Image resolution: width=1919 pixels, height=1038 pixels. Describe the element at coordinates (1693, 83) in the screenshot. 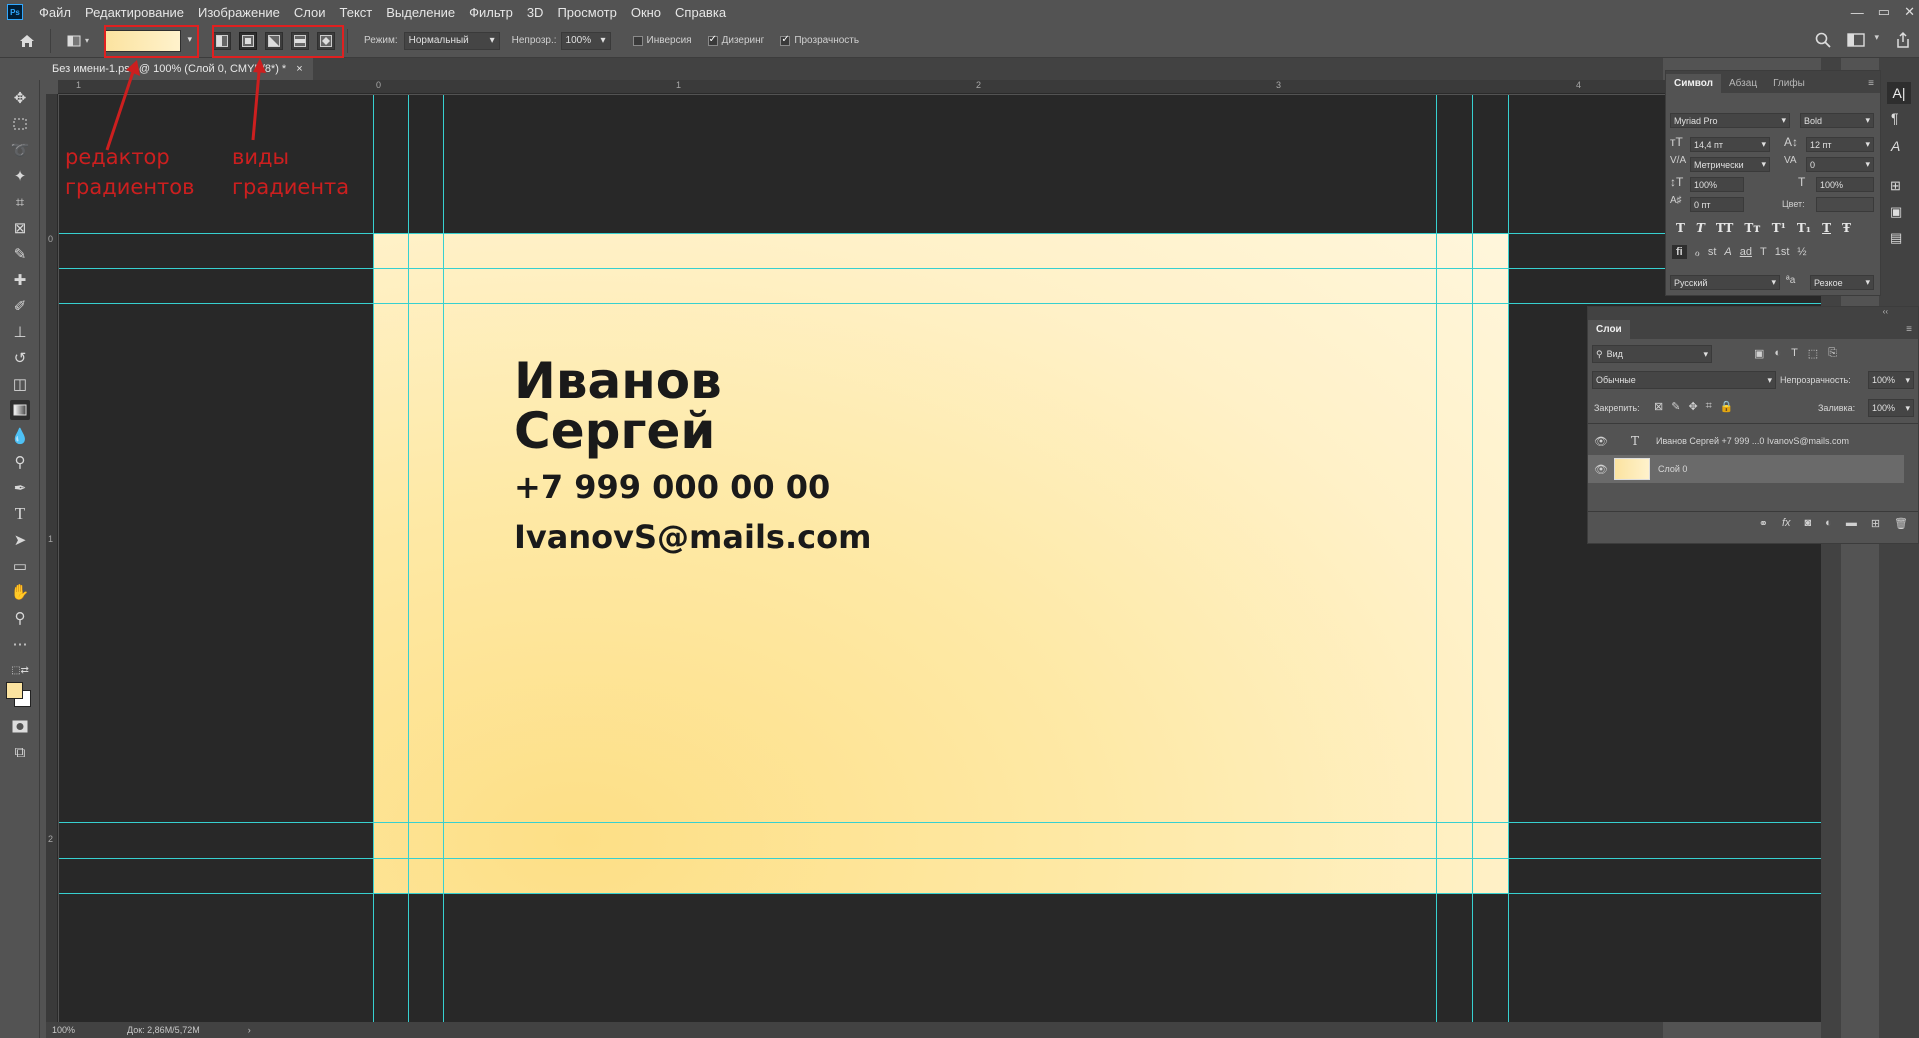

I see `tab-character: Символ` at that location.